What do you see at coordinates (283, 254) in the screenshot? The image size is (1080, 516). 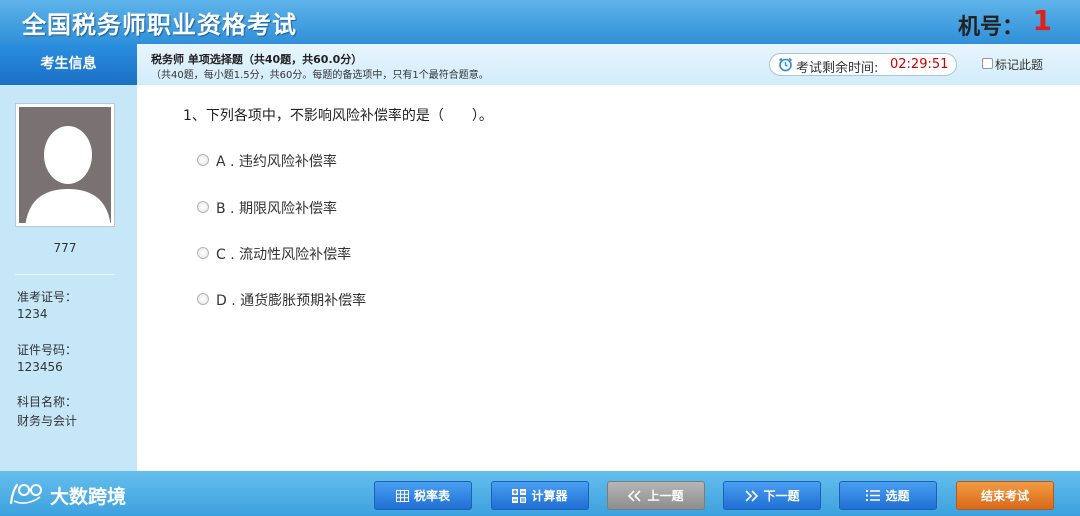 I see `option-c-label: C . 流动性风险补偿率` at bounding box center [283, 254].